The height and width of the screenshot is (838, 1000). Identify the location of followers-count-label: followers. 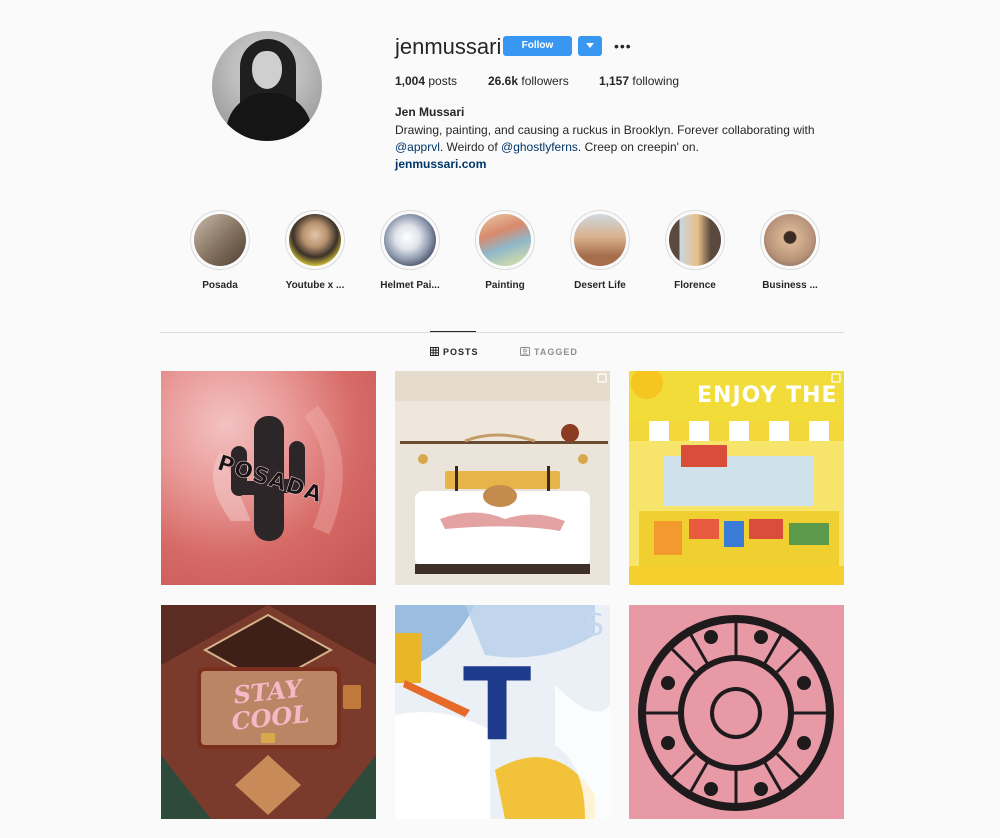
(545, 81).